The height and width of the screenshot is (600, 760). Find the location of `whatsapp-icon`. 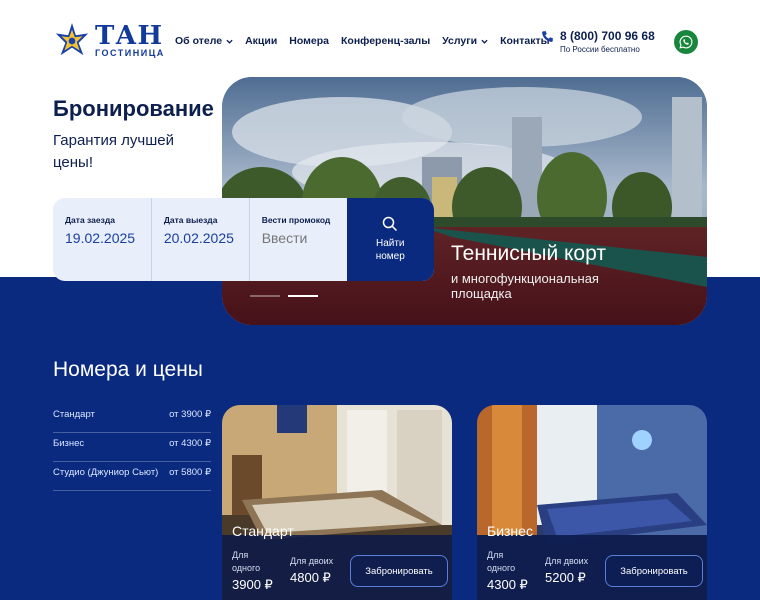

whatsapp-icon is located at coordinates (686, 42).